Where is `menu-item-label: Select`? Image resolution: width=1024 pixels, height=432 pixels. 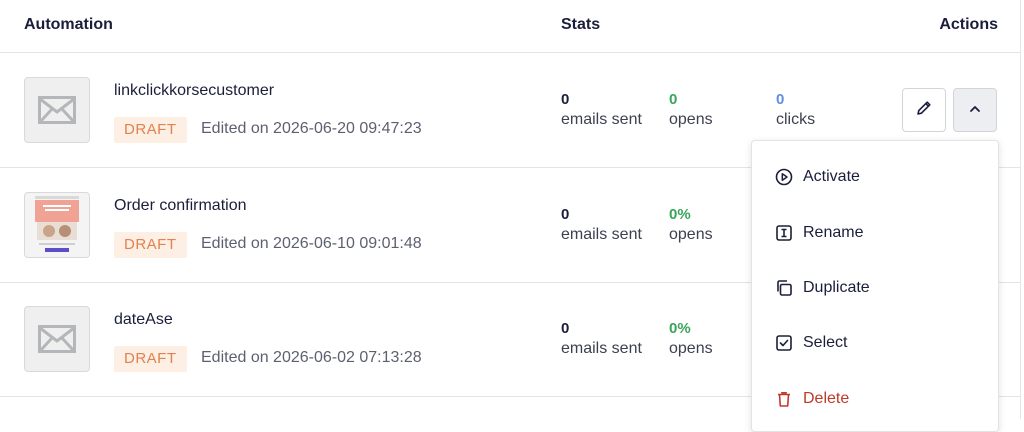
menu-item-label: Select is located at coordinates (825, 342).